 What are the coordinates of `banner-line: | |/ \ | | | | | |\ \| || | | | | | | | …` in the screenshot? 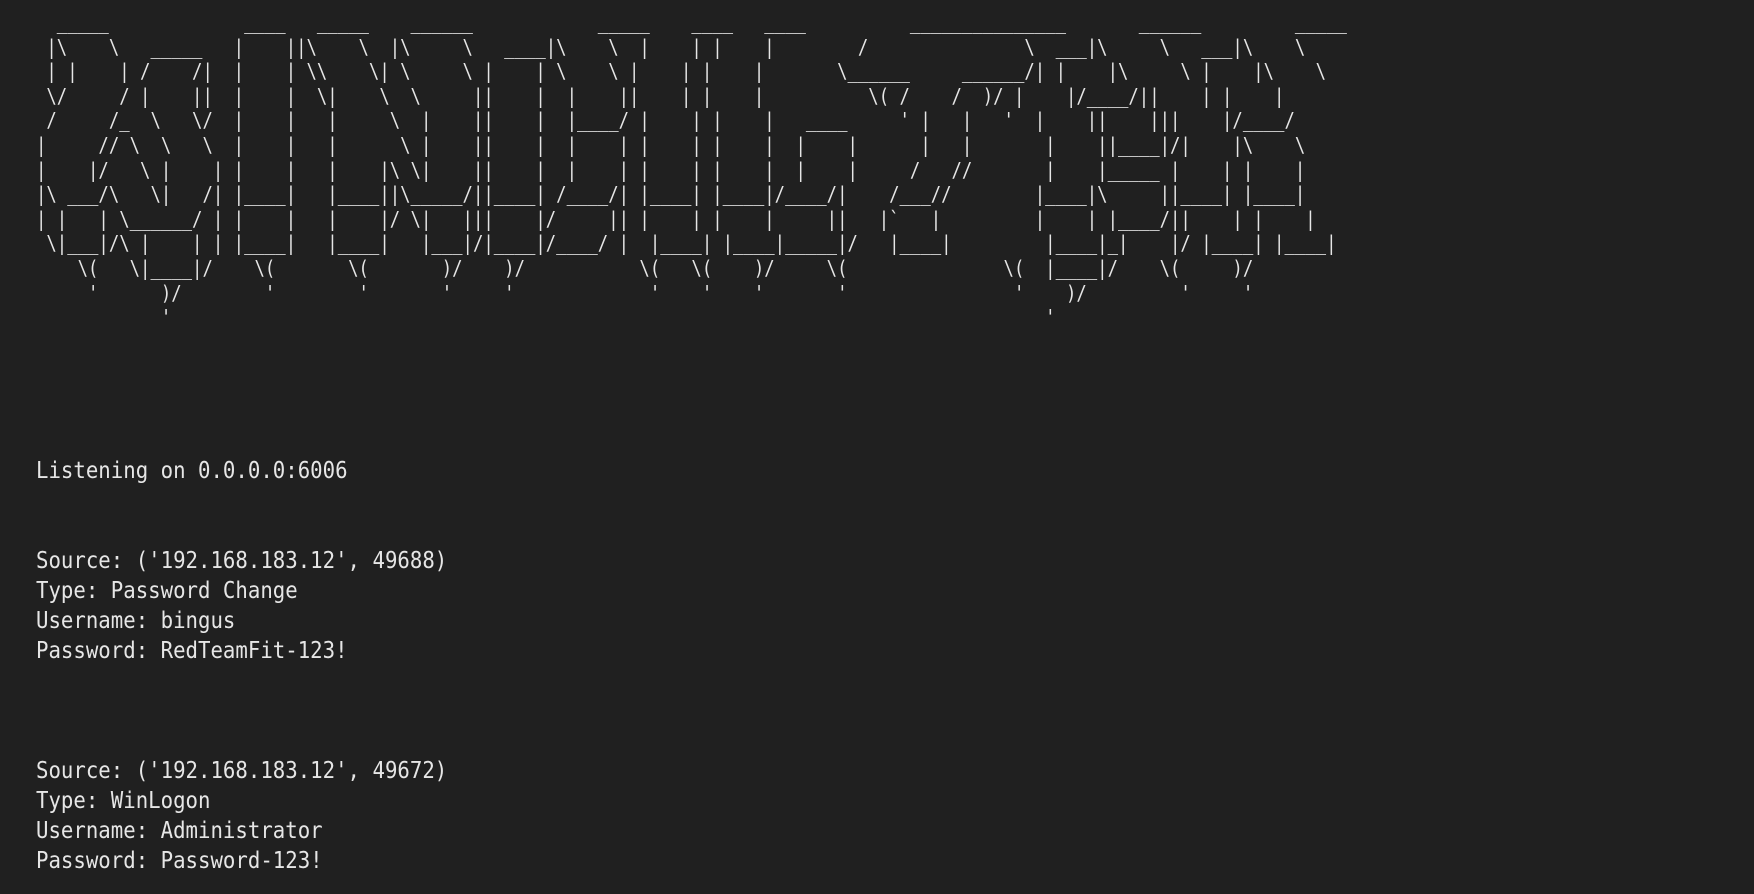 It's located at (671, 169).